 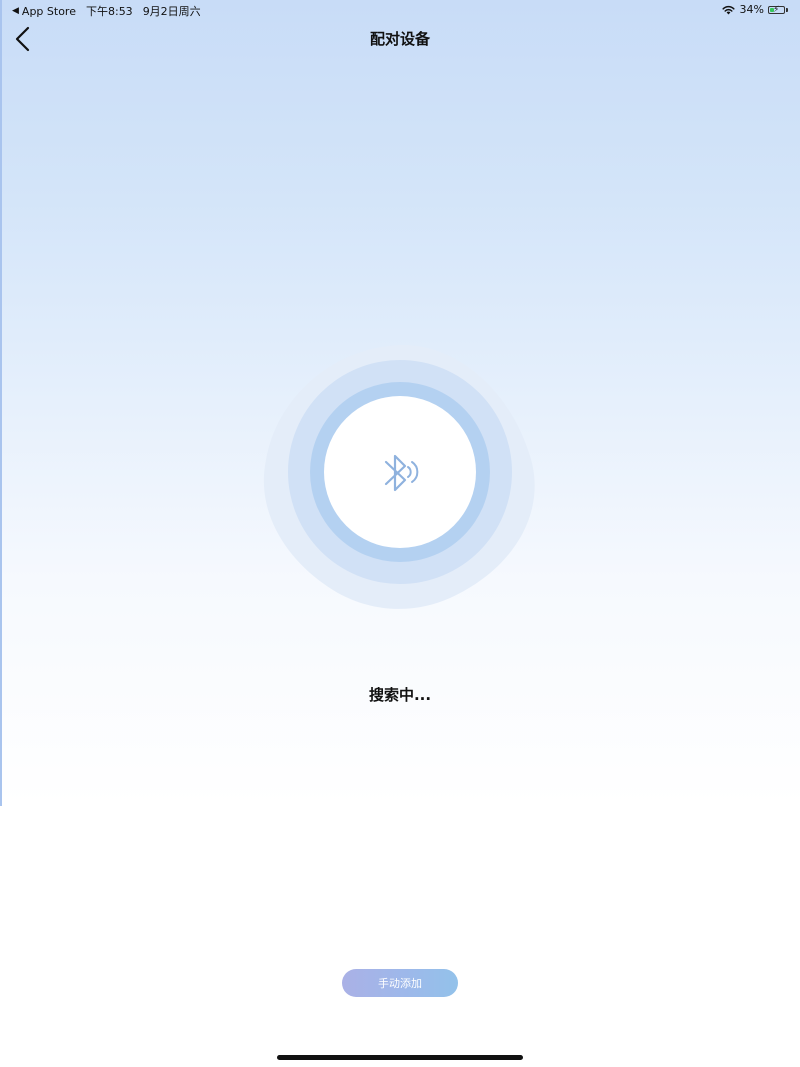 What do you see at coordinates (171, 11) in the screenshot?
I see `status-date: 9月2日周六` at bounding box center [171, 11].